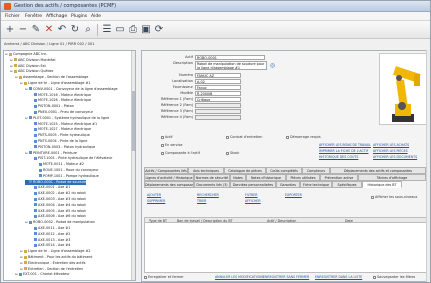 Image resolution: width=431 pixels, height=283 pixels. Describe the element at coordinates (208, 195) in the screenshot. I see `subtool-rechercher: RECHERCHER` at that location.